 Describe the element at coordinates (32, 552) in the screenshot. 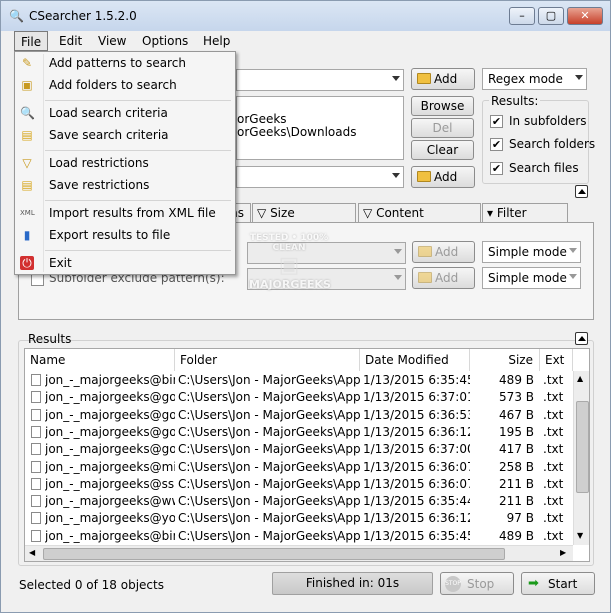

I see `scroll-left-icon: ◀` at that location.